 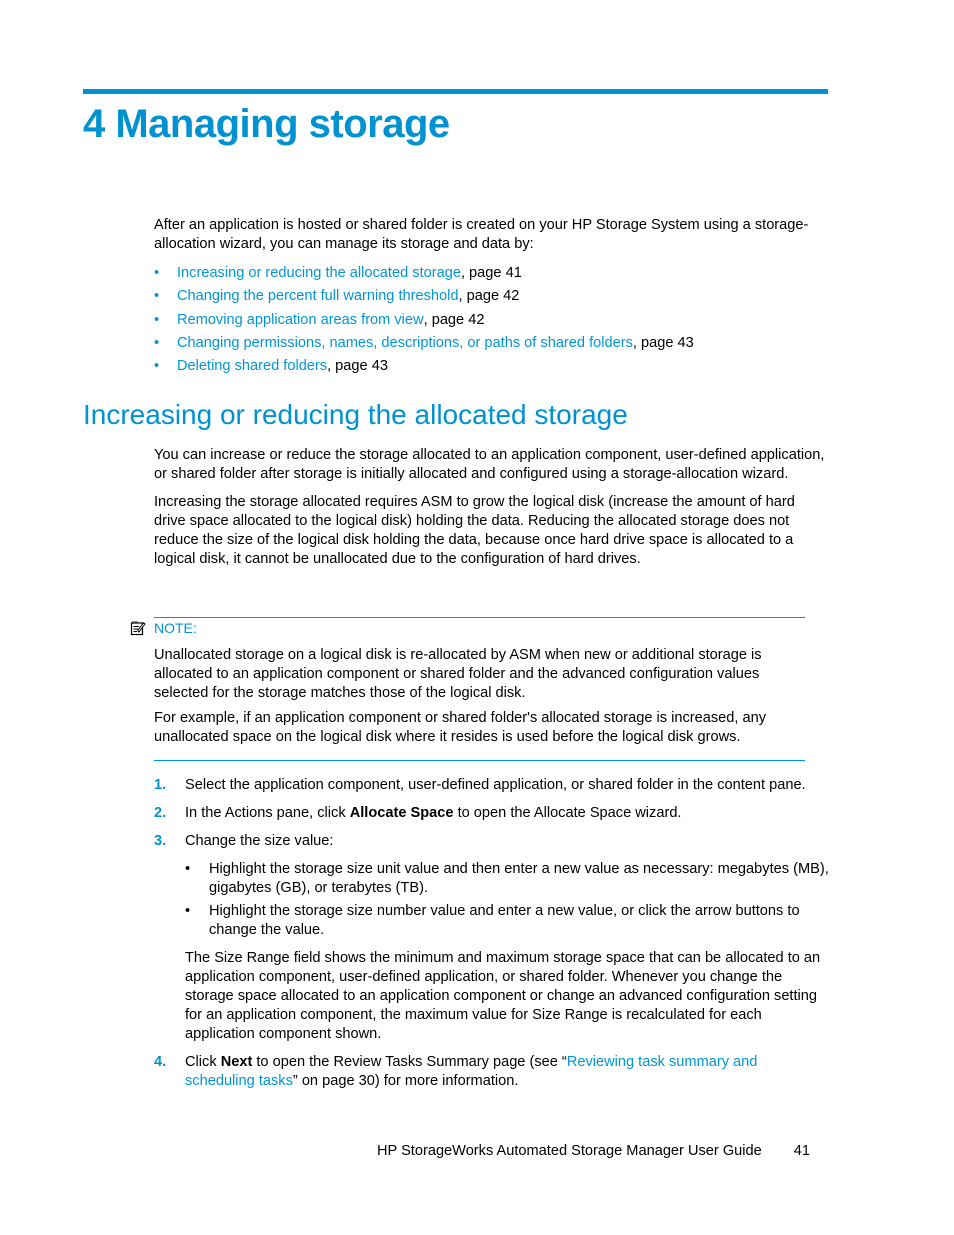 I want to click on note-top-rule, so click(x=479, y=617).